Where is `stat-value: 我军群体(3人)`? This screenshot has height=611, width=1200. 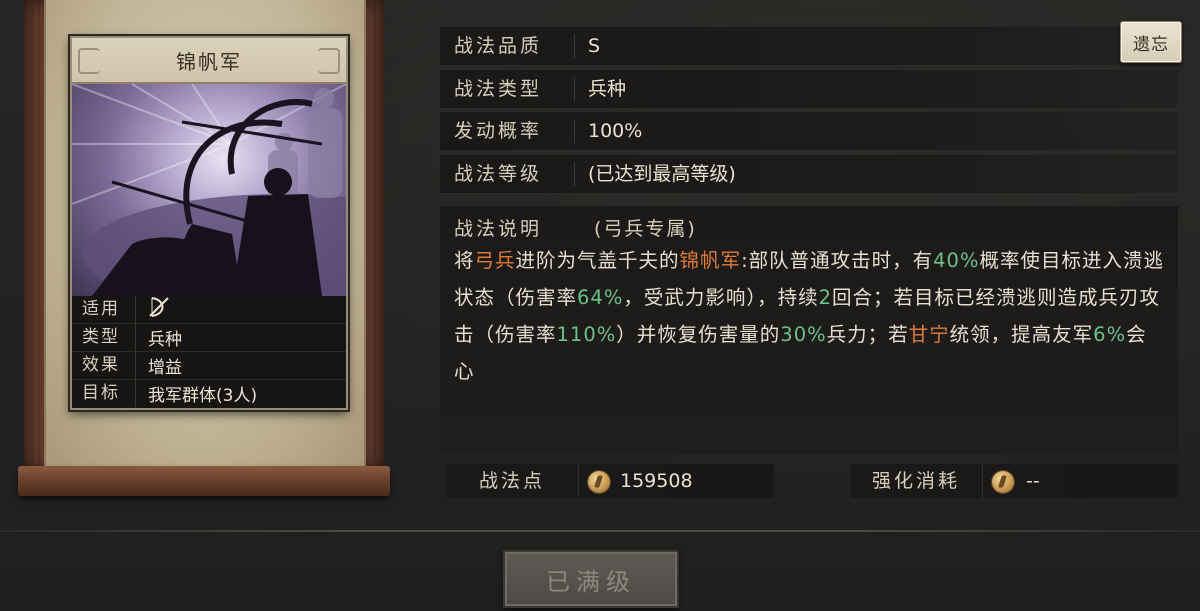 stat-value: 我军群体(3人) is located at coordinates (203, 396).